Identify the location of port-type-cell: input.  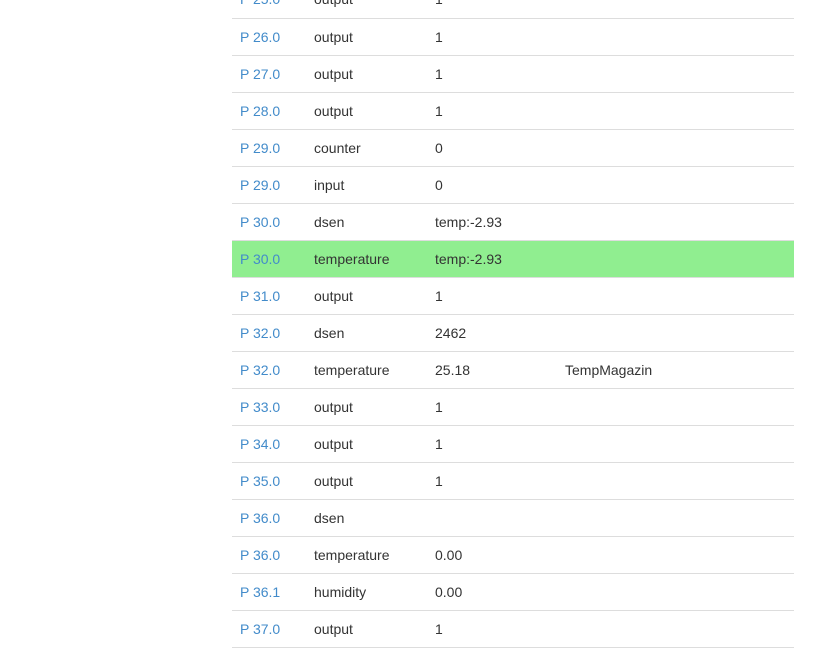
(366, 185).